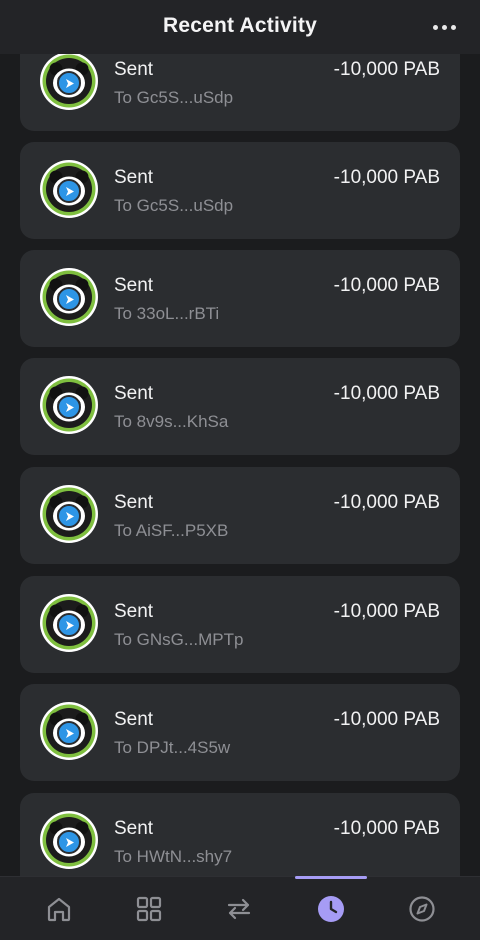 Image resolution: width=480 pixels, height=940 pixels. I want to click on home-icon, so click(59, 909).